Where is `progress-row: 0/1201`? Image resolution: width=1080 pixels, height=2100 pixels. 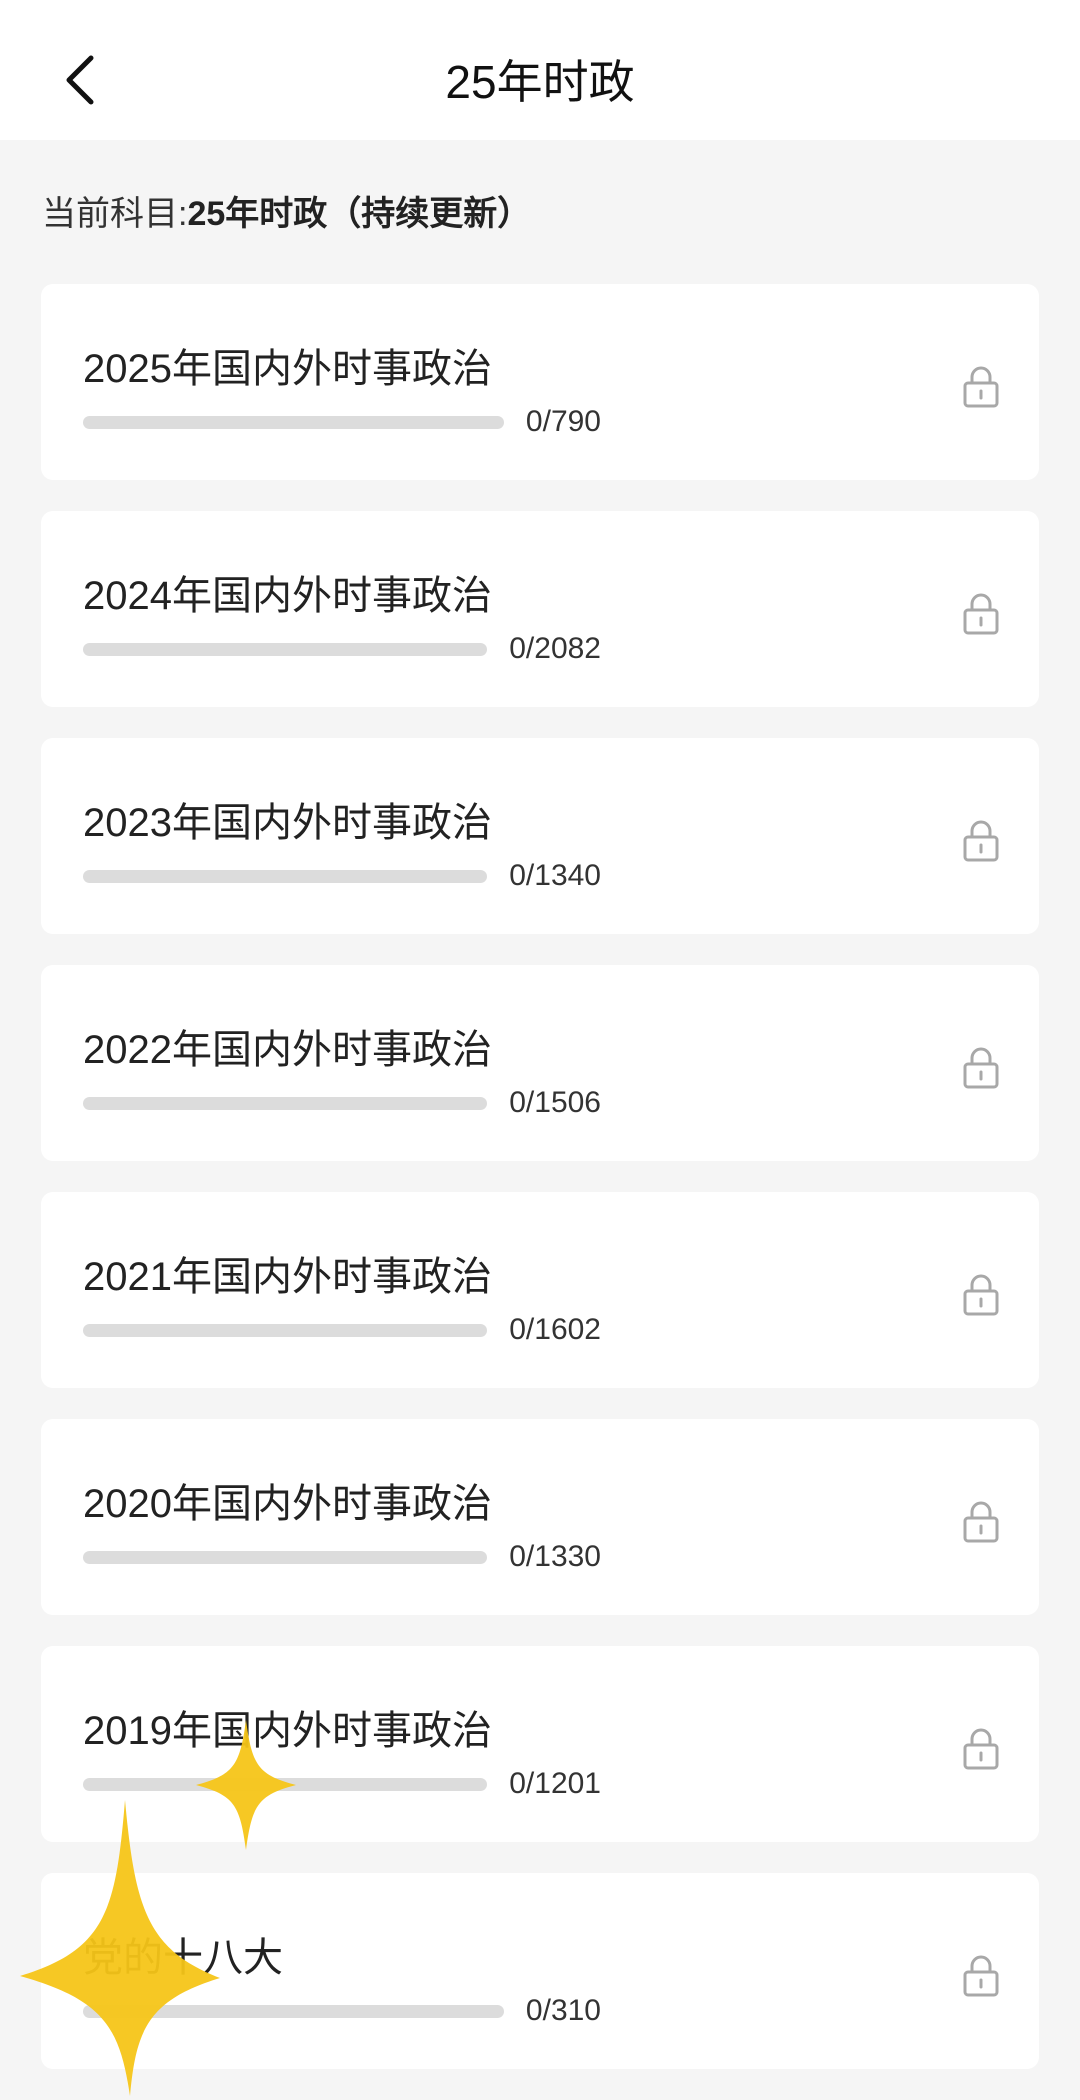 progress-row: 0/1201 is located at coordinates (342, 1784).